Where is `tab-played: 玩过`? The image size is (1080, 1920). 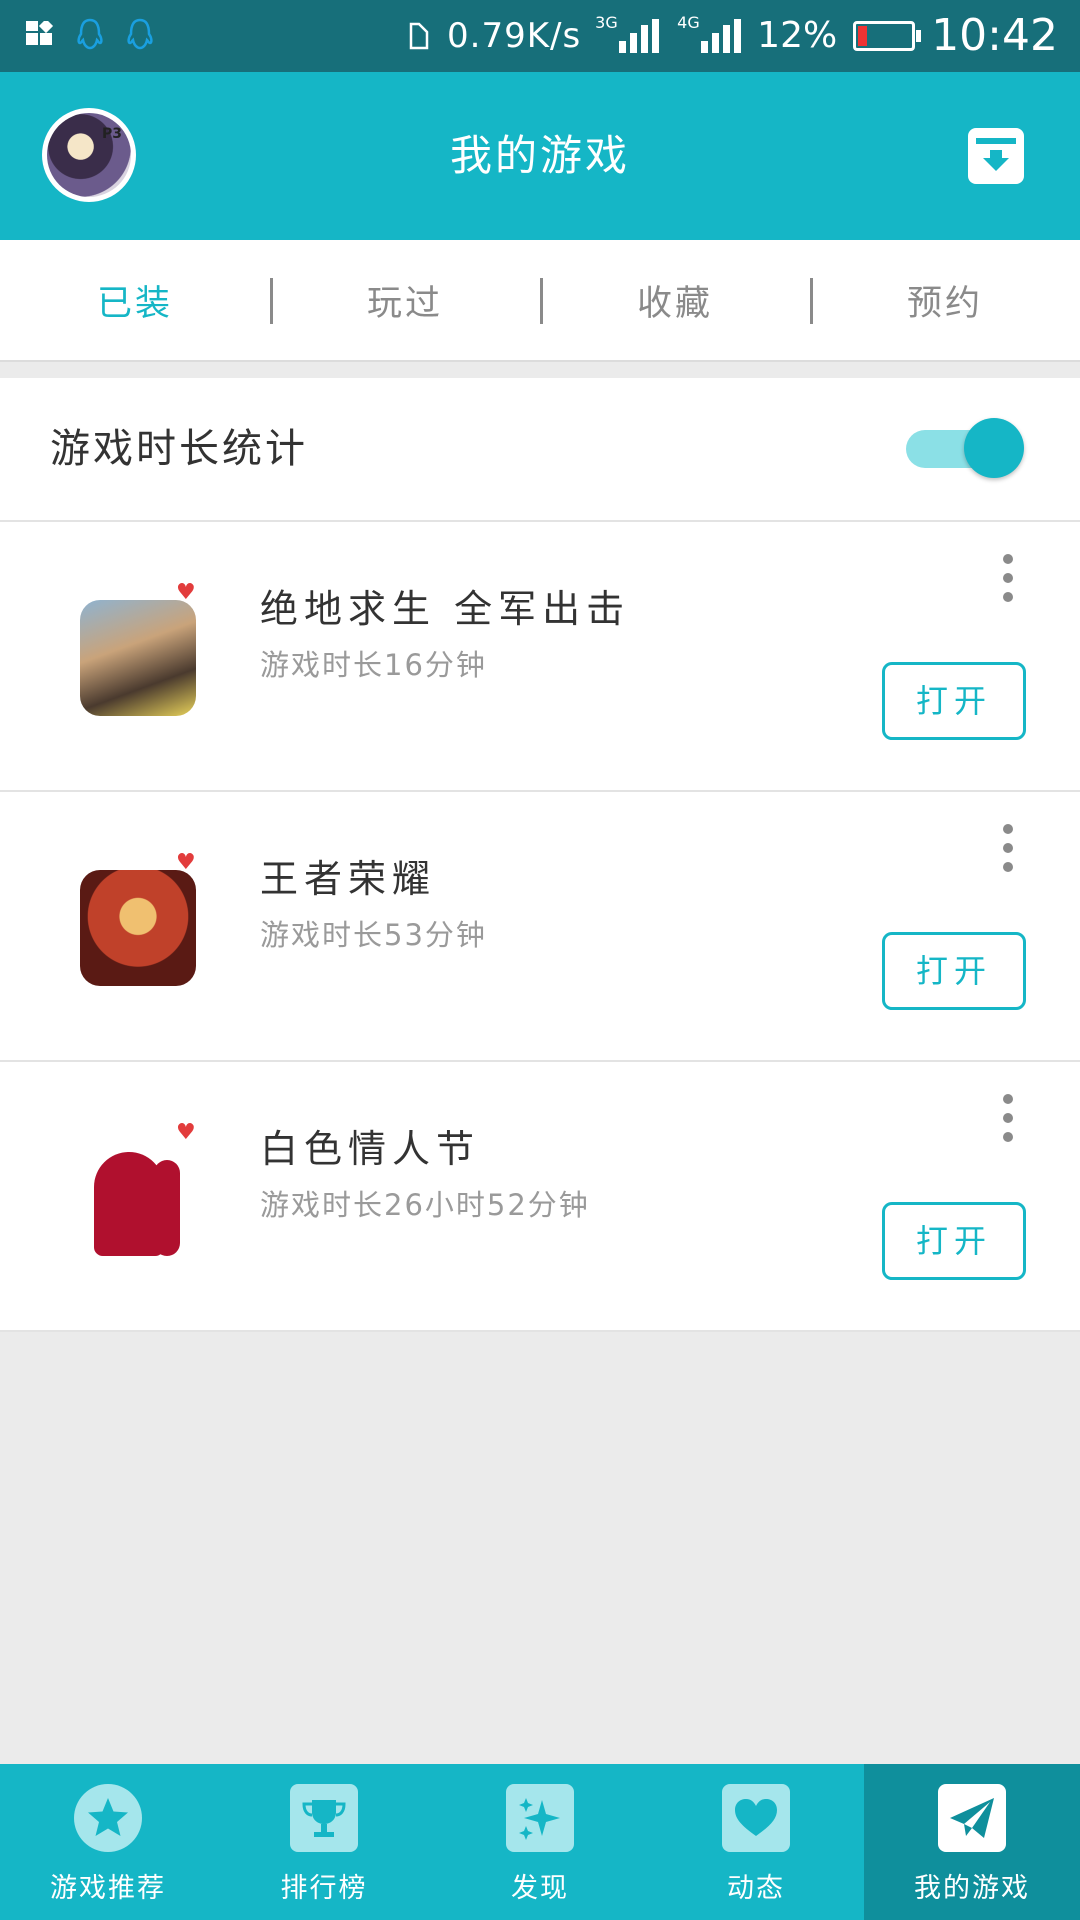 tab-played: 玩过 is located at coordinates (405, 300).